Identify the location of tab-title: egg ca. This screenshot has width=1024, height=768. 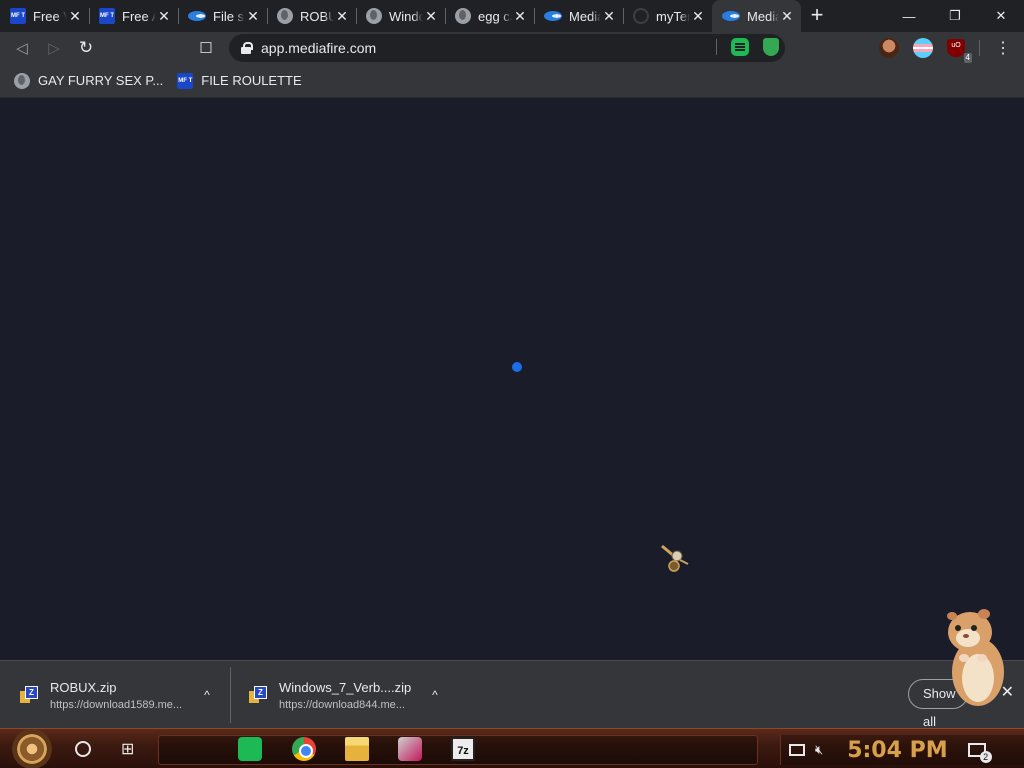
(495, 16).